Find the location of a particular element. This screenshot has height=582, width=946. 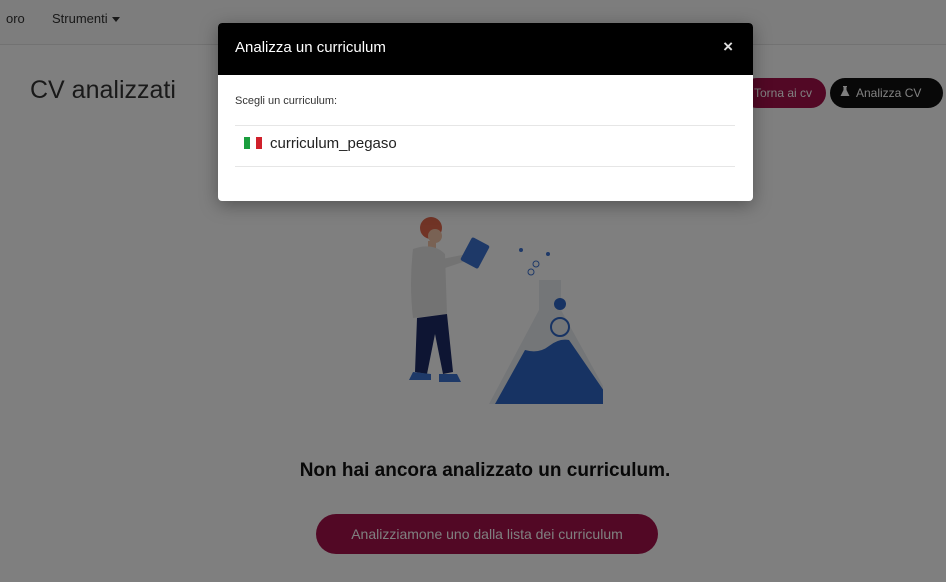

cv-list-item: curriculum_pegaso is located at coordinates (320, 143).